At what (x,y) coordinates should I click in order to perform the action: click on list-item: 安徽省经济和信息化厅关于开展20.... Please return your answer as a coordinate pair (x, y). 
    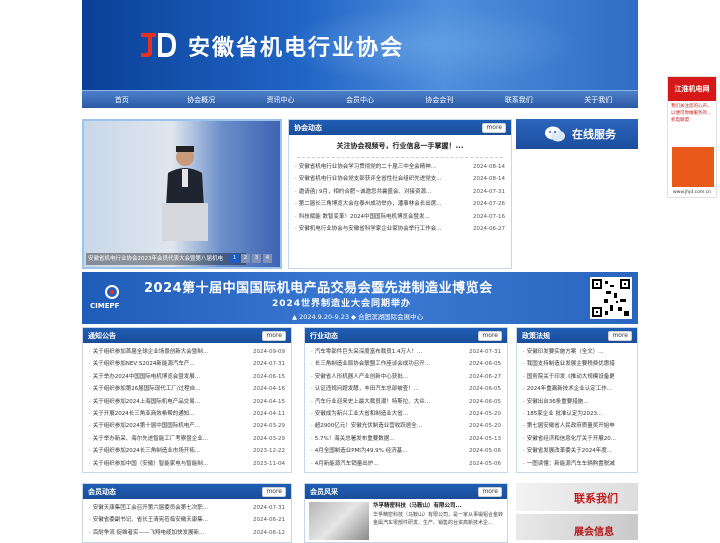
    Looking at the image, I should click on (577, 439).